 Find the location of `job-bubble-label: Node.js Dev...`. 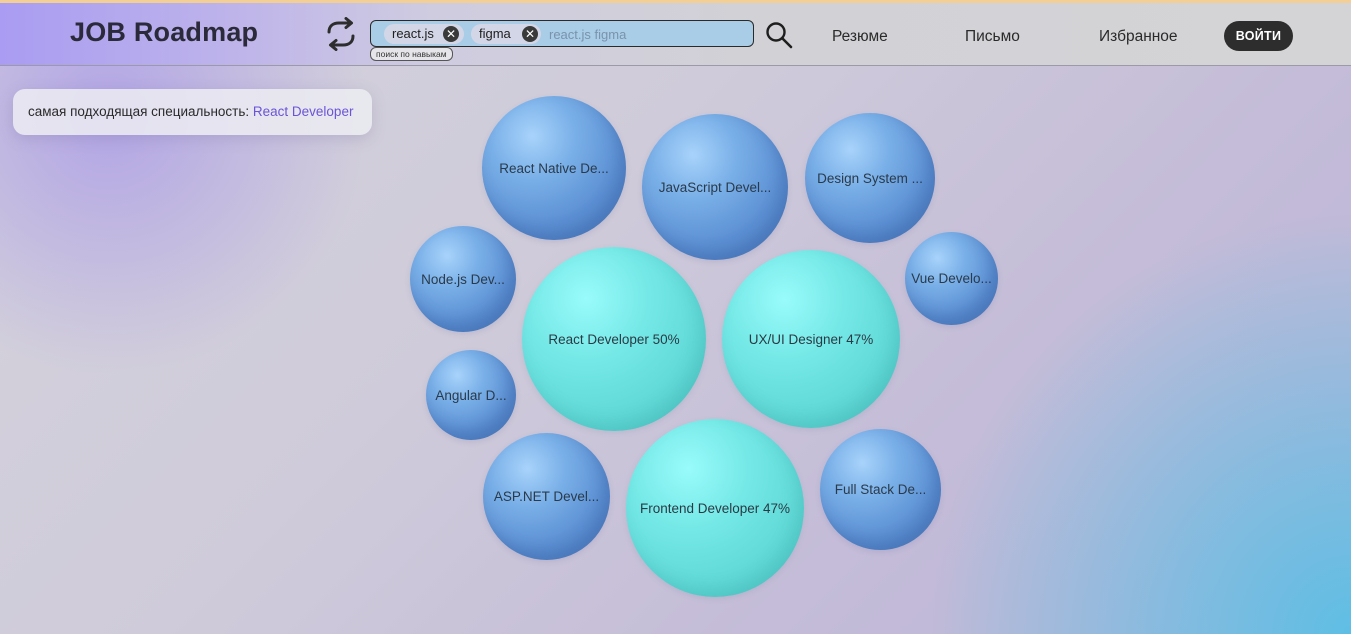

job-bubble-label: Node.js Dev... is located at coordinates (463, 279).